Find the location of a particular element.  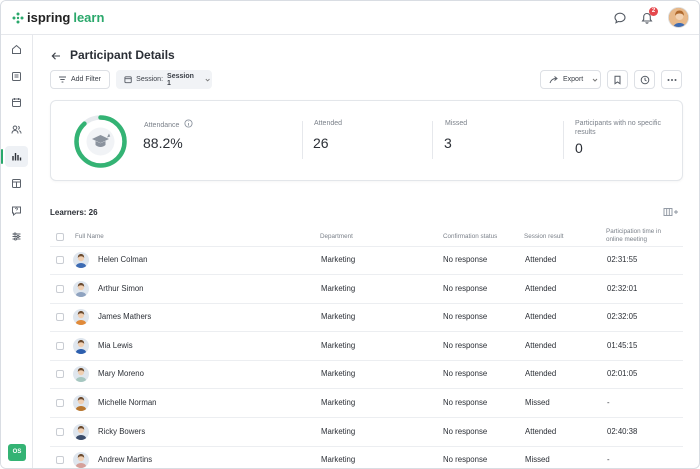

sidebar-item-help is located at coordinates (16, 210).